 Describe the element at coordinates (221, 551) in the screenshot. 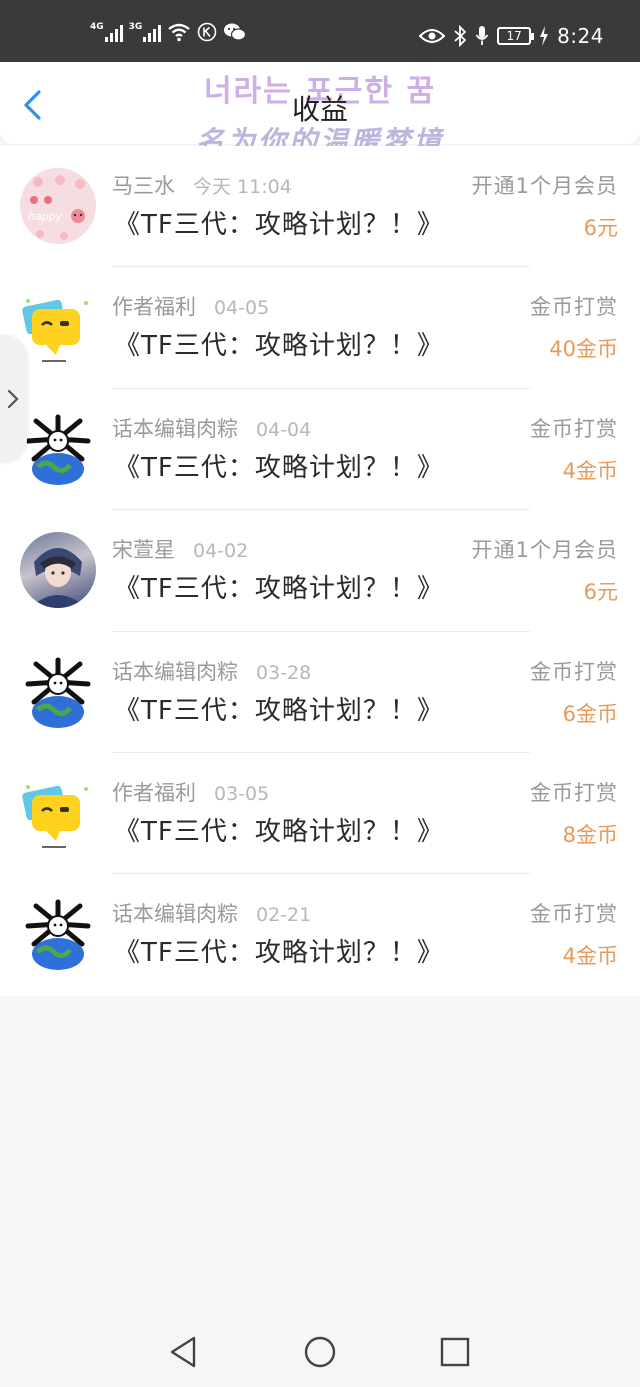

I see `item-date: 04-02` at that location.